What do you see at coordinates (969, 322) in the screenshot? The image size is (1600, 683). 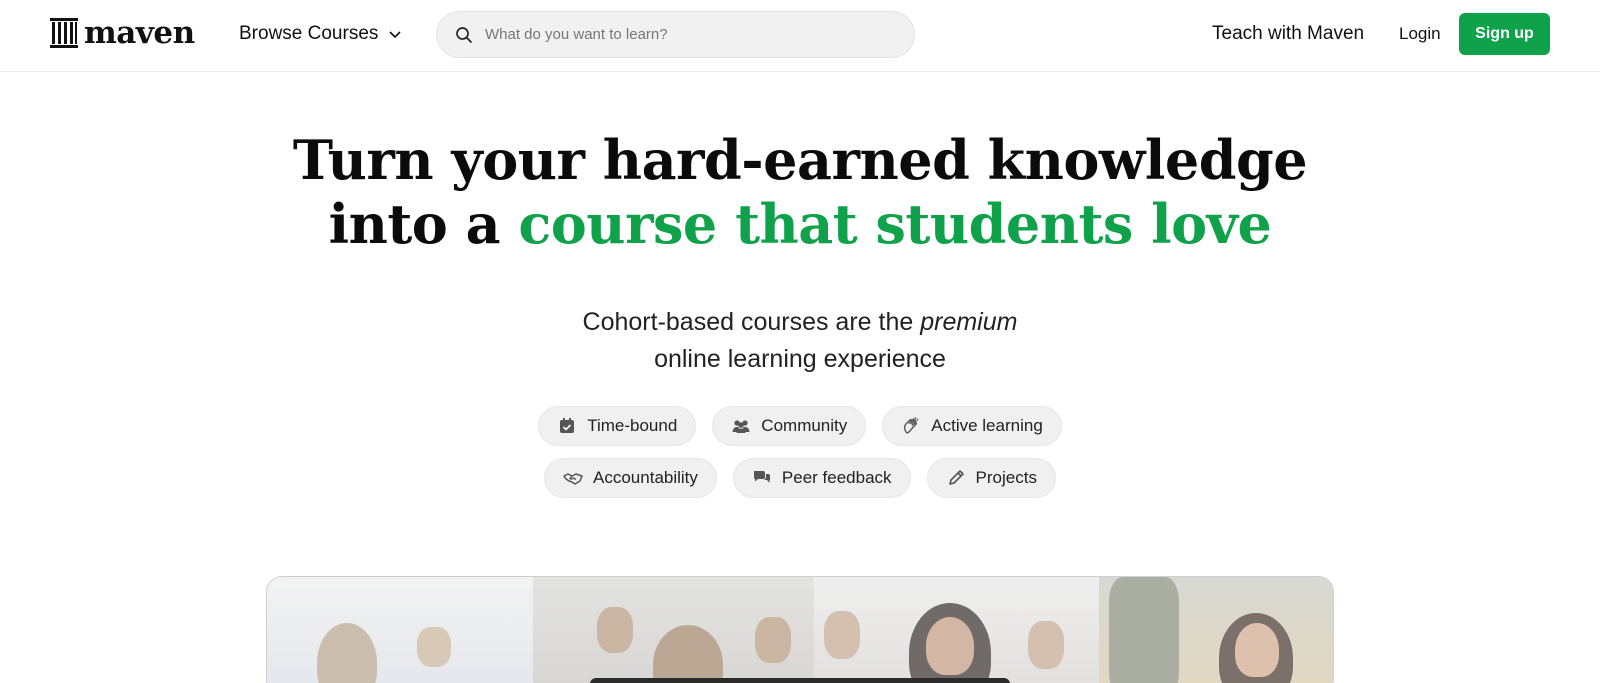 I see `subtitle-emphasis: premium` at bounding box center [969, 322].